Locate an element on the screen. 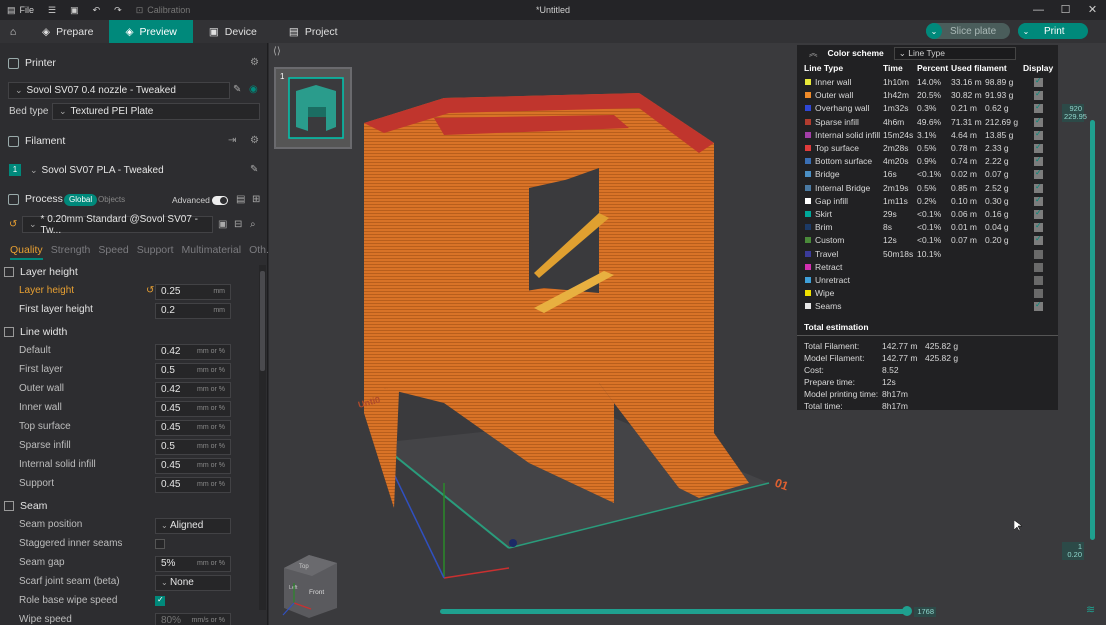 This screenshot has height=625, width=1106. seam-position-select: ⌄ Aligned is located at coordinates (193, 526).